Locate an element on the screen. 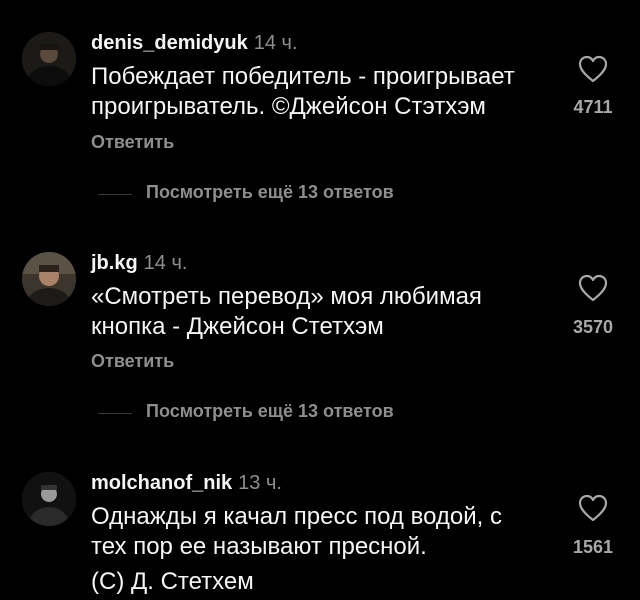 The width and height of the screenshot is (640, 600). comment-text-line: «Смотреть перевод» моя любимая is located at coordinates (286, 296).